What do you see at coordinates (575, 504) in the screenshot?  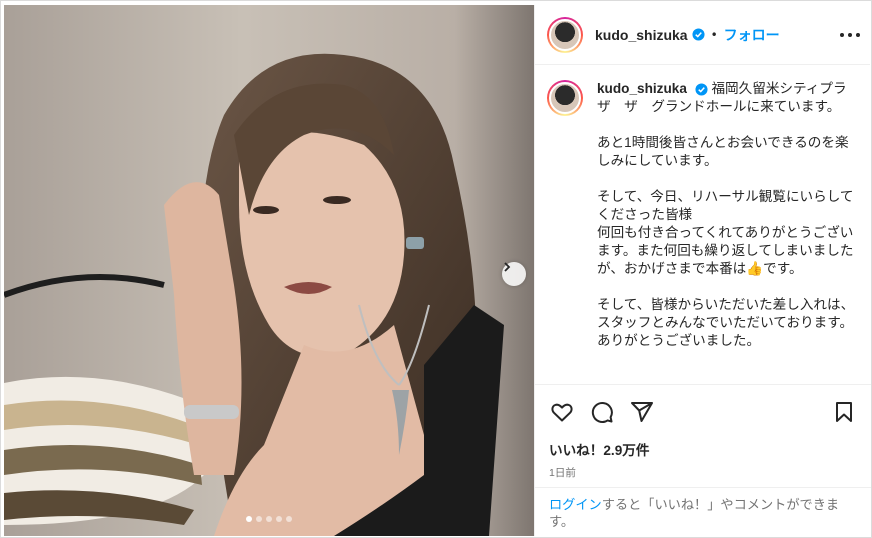 I see `login-link: ログイン` at bounding box center [575, 504].